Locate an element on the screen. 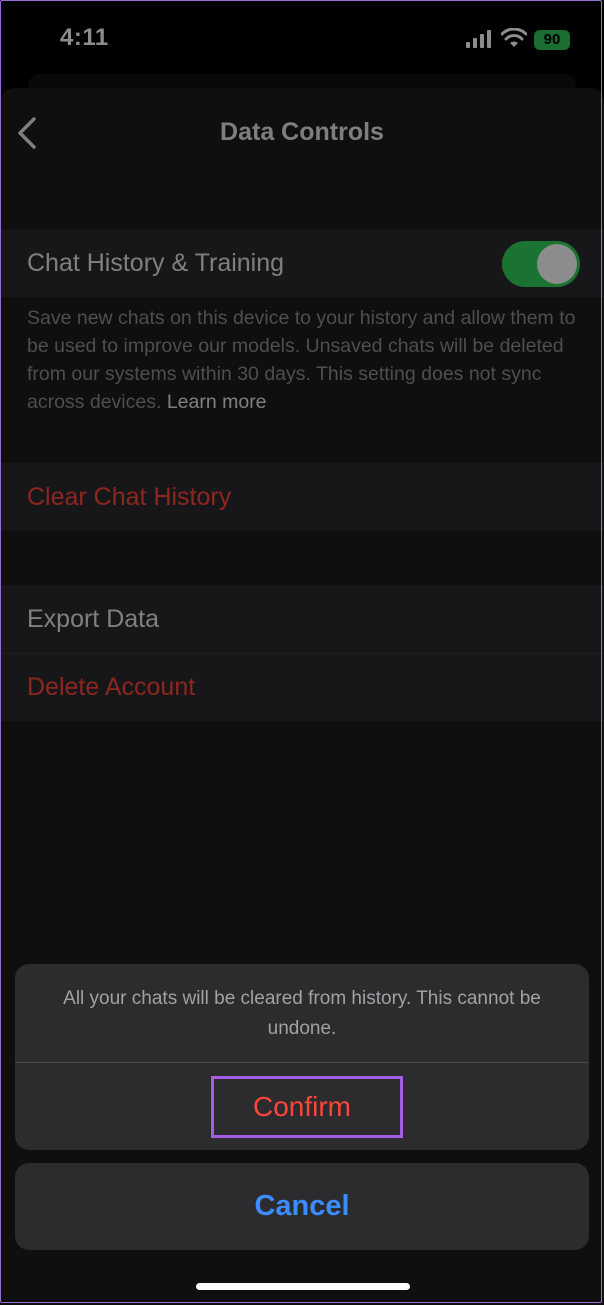 The image size is (604, 1305). confirm-button: Confirm is located at coordinates (302, 1106).